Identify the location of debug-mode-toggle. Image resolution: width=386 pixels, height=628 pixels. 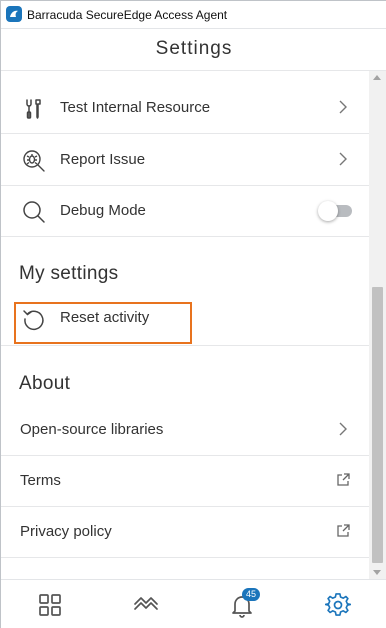
(335, 211).